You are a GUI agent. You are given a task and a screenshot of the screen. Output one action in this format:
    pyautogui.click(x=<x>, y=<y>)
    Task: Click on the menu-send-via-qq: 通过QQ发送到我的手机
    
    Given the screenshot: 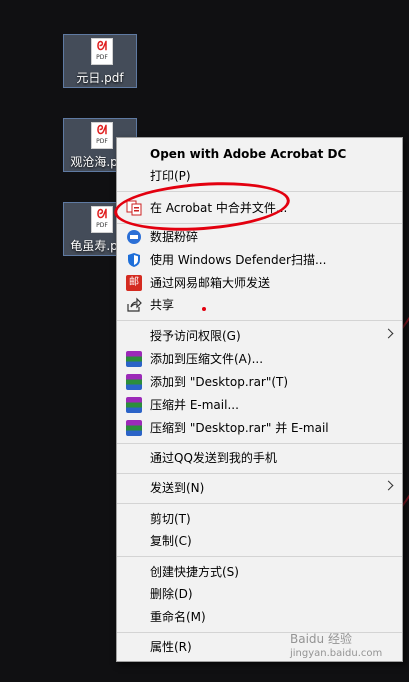 What is the action you would take?
    pyautogui.click(x=259, y=458)
    